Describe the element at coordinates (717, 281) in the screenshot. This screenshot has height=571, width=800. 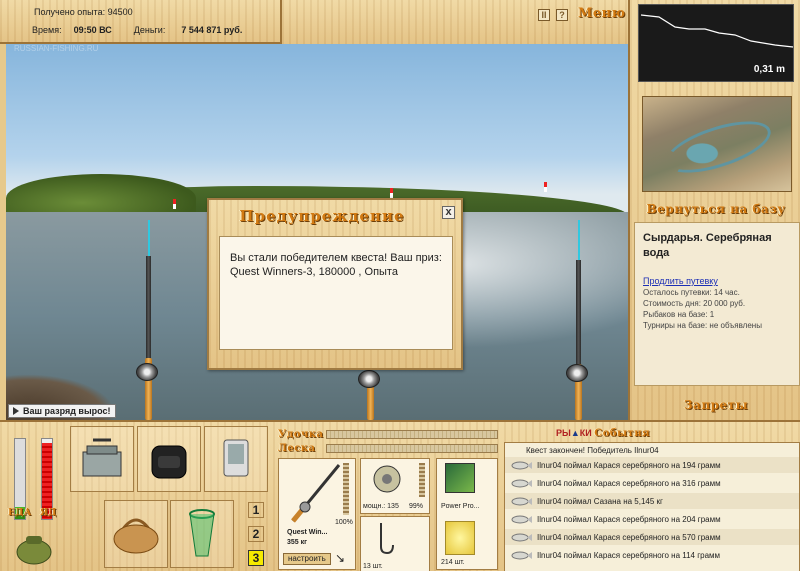
I see `extend-permit-link: Продлить путевку` at that location.